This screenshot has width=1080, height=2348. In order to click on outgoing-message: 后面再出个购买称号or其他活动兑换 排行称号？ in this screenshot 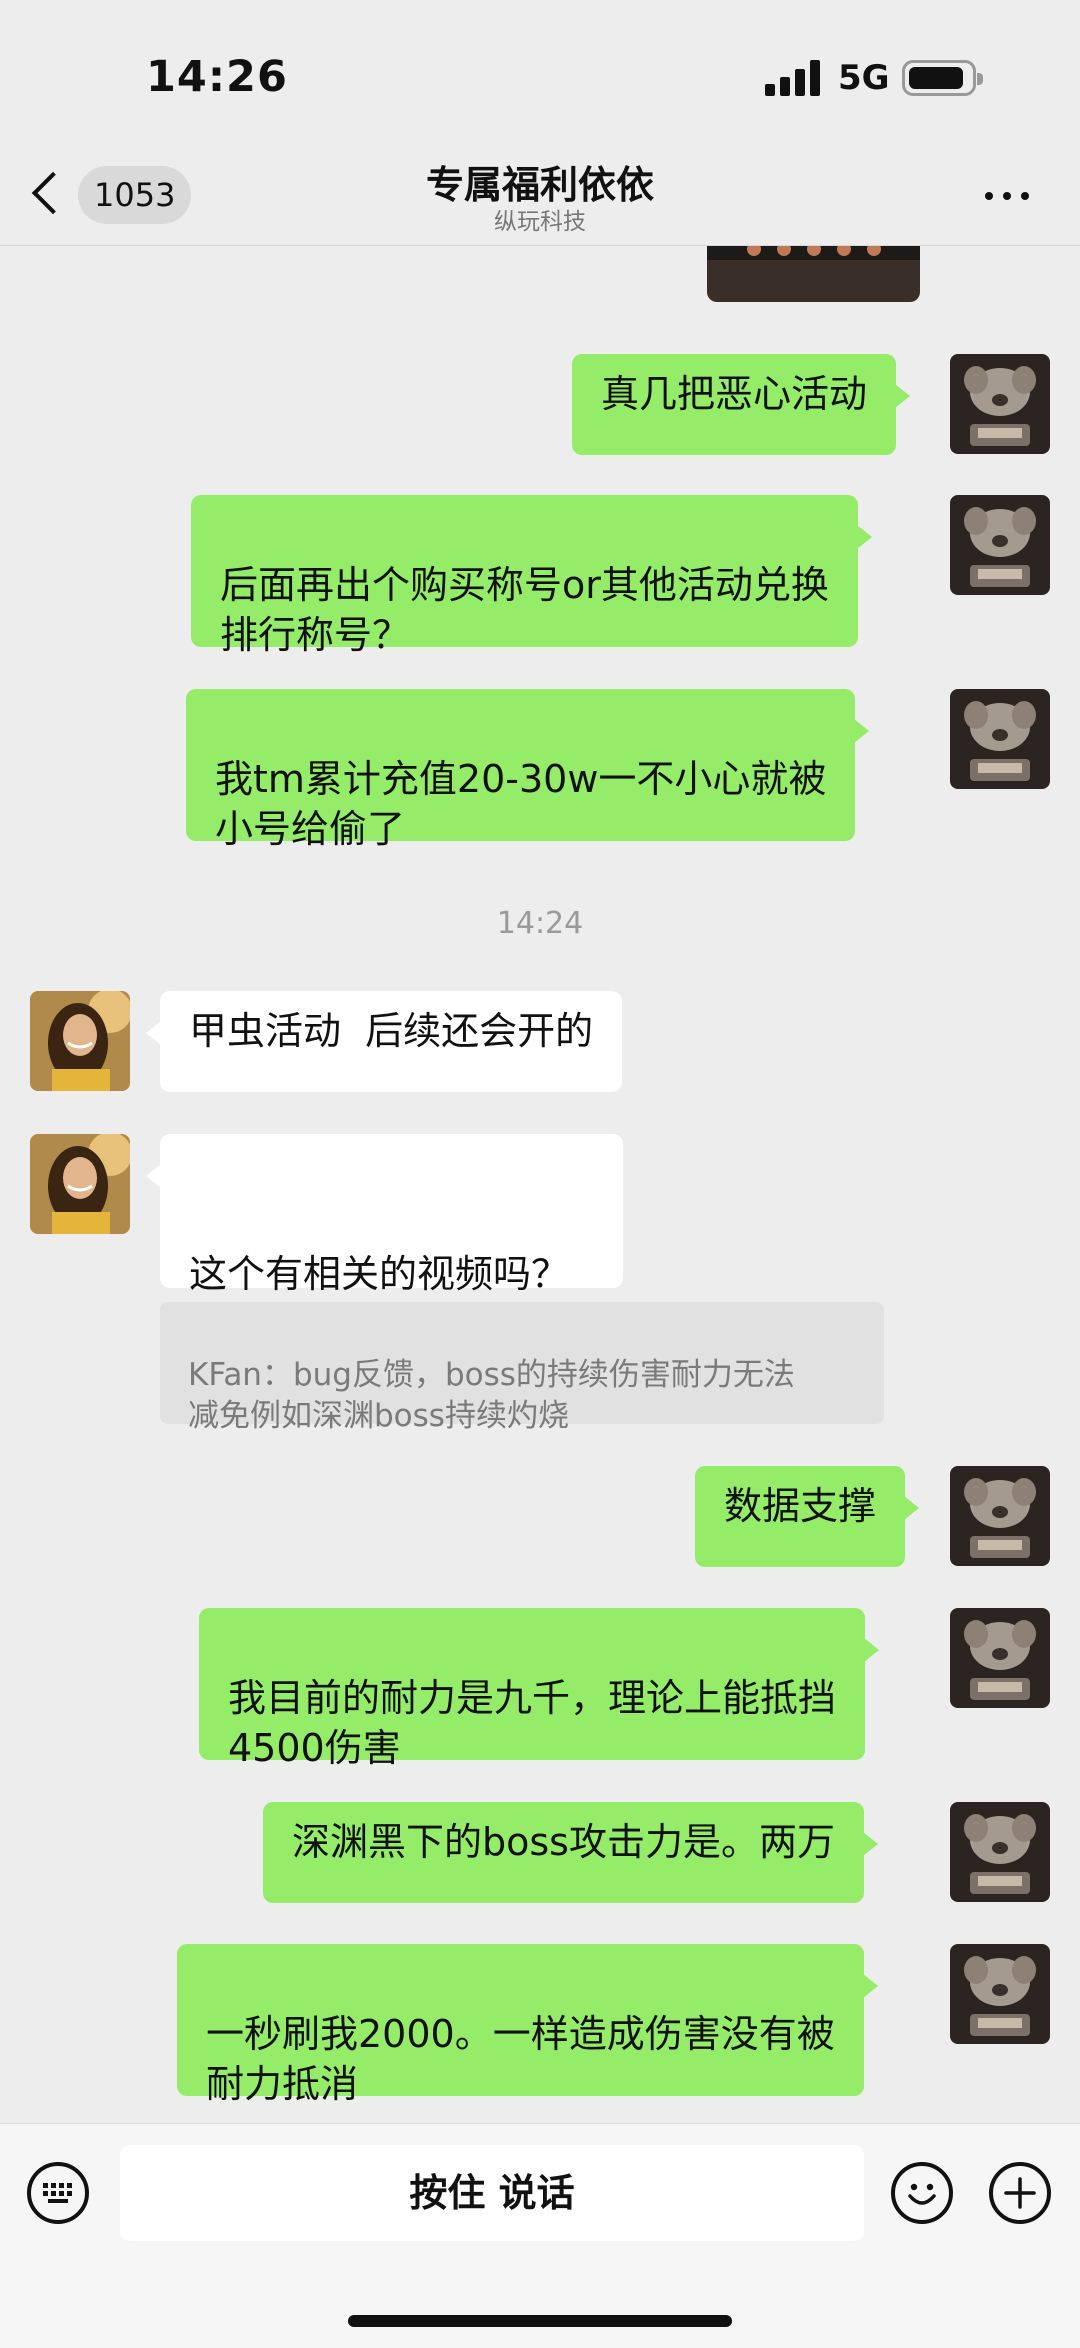, I will do `click(531, 576)`.